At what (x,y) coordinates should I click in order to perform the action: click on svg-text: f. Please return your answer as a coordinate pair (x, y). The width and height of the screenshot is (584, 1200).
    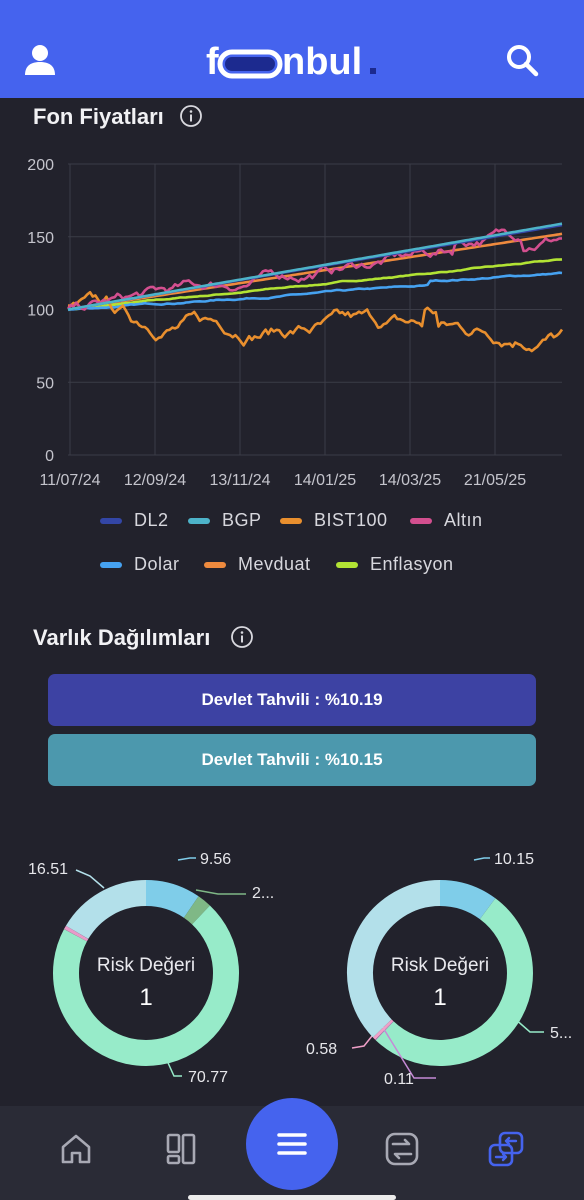
    Looking at the image, I should click on (212, 62).